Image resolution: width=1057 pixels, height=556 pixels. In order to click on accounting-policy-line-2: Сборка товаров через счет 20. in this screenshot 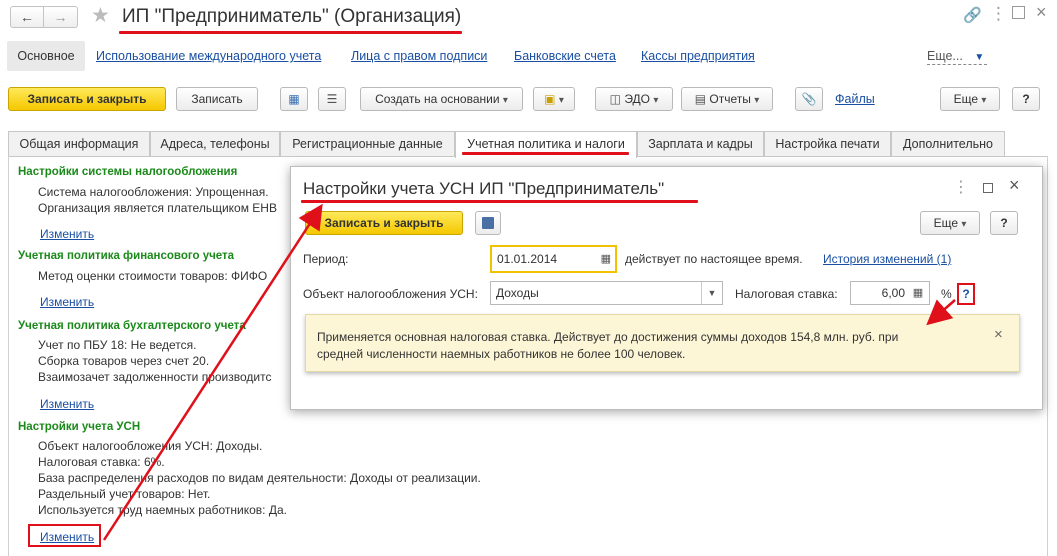, I will do `click(124, 361)`.